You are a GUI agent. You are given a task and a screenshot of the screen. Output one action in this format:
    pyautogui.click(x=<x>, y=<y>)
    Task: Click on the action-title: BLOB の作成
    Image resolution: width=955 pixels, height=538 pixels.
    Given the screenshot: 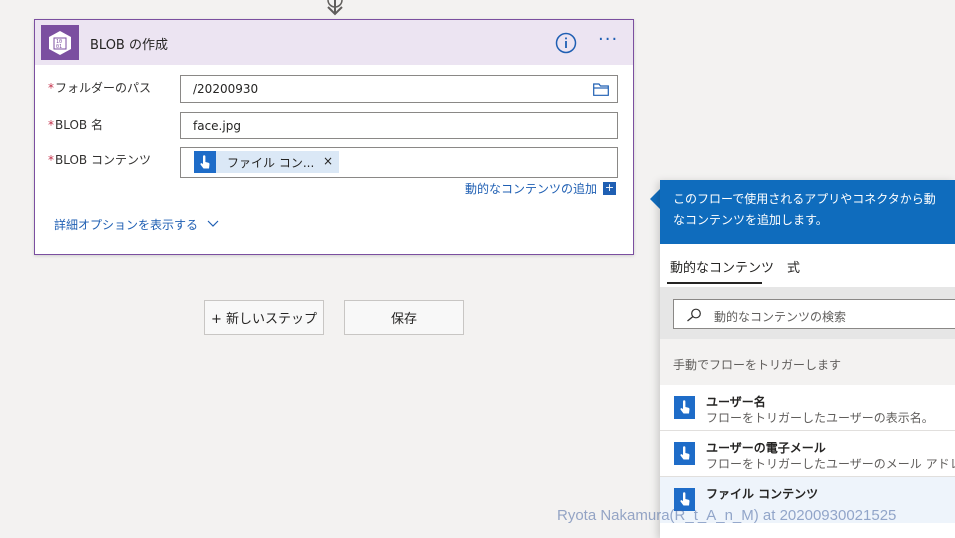 What is the action you would take?
    pyautogui.click(x=129, y=45)
    